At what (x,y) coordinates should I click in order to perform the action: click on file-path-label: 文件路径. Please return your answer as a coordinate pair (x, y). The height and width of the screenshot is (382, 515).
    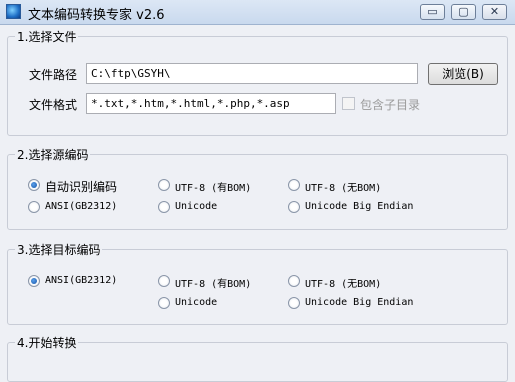
    Looking at the image, I should click on (53, 75).